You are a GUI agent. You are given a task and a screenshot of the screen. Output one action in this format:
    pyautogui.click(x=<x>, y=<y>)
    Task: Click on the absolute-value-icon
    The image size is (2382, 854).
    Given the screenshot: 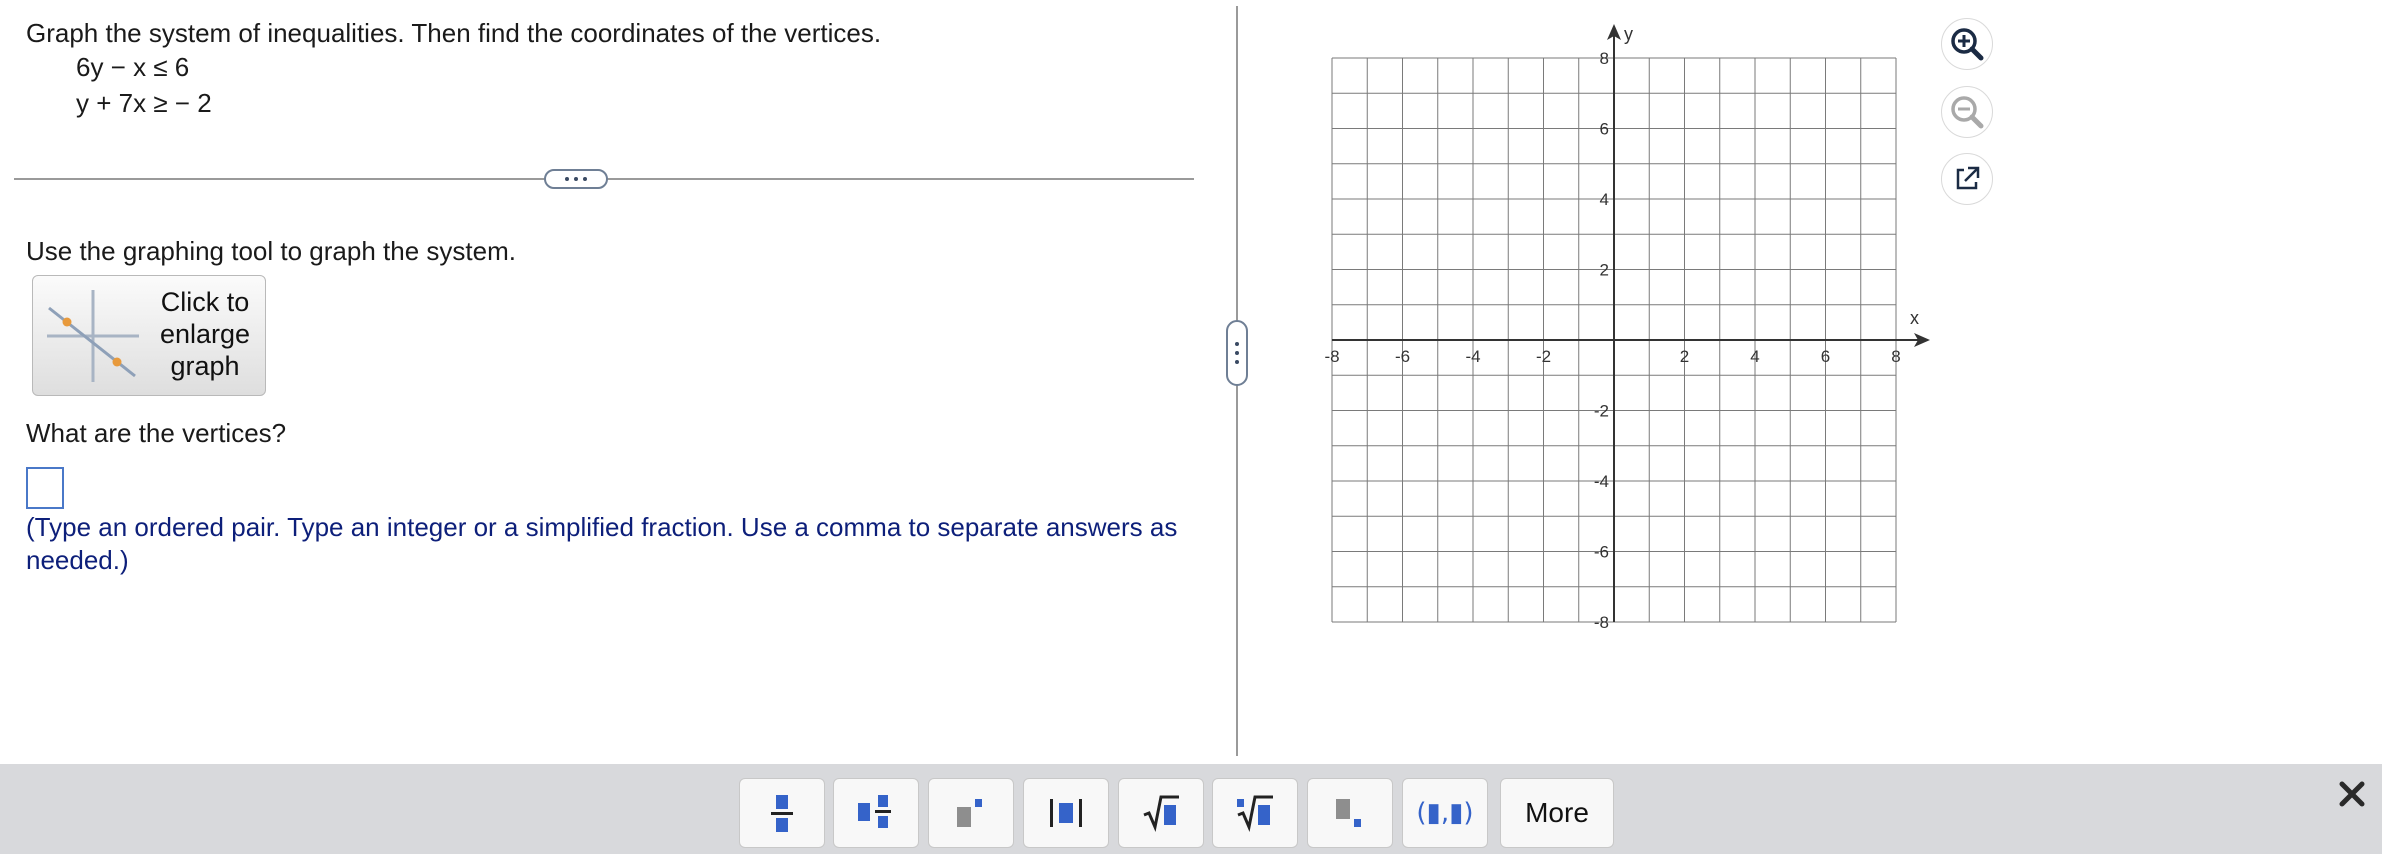 What is the action you would take?
    pyautogui.click(x=1066, y=813)
    